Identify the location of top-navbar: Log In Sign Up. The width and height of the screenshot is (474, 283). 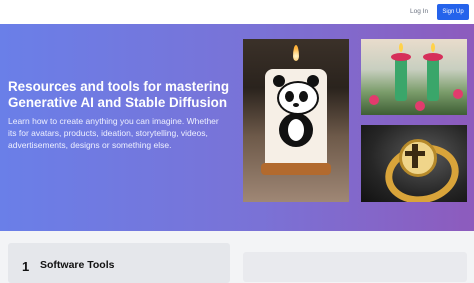
(237, 12).